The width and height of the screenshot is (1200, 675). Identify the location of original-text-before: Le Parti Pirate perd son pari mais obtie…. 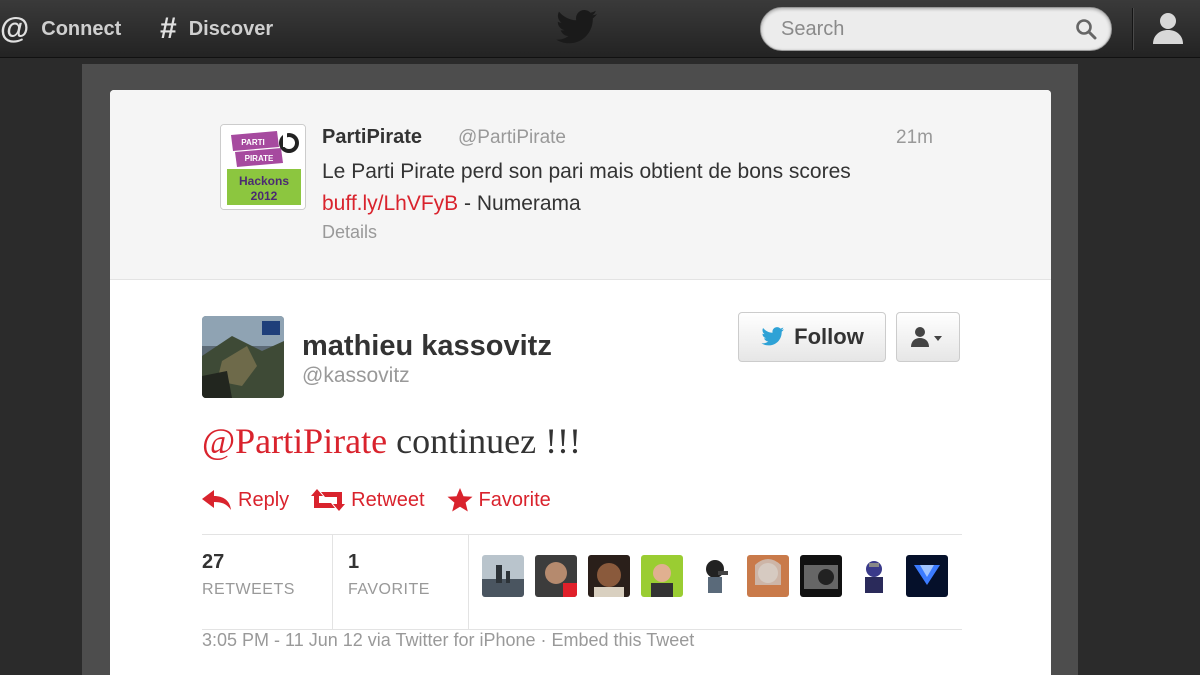
(586, 171).